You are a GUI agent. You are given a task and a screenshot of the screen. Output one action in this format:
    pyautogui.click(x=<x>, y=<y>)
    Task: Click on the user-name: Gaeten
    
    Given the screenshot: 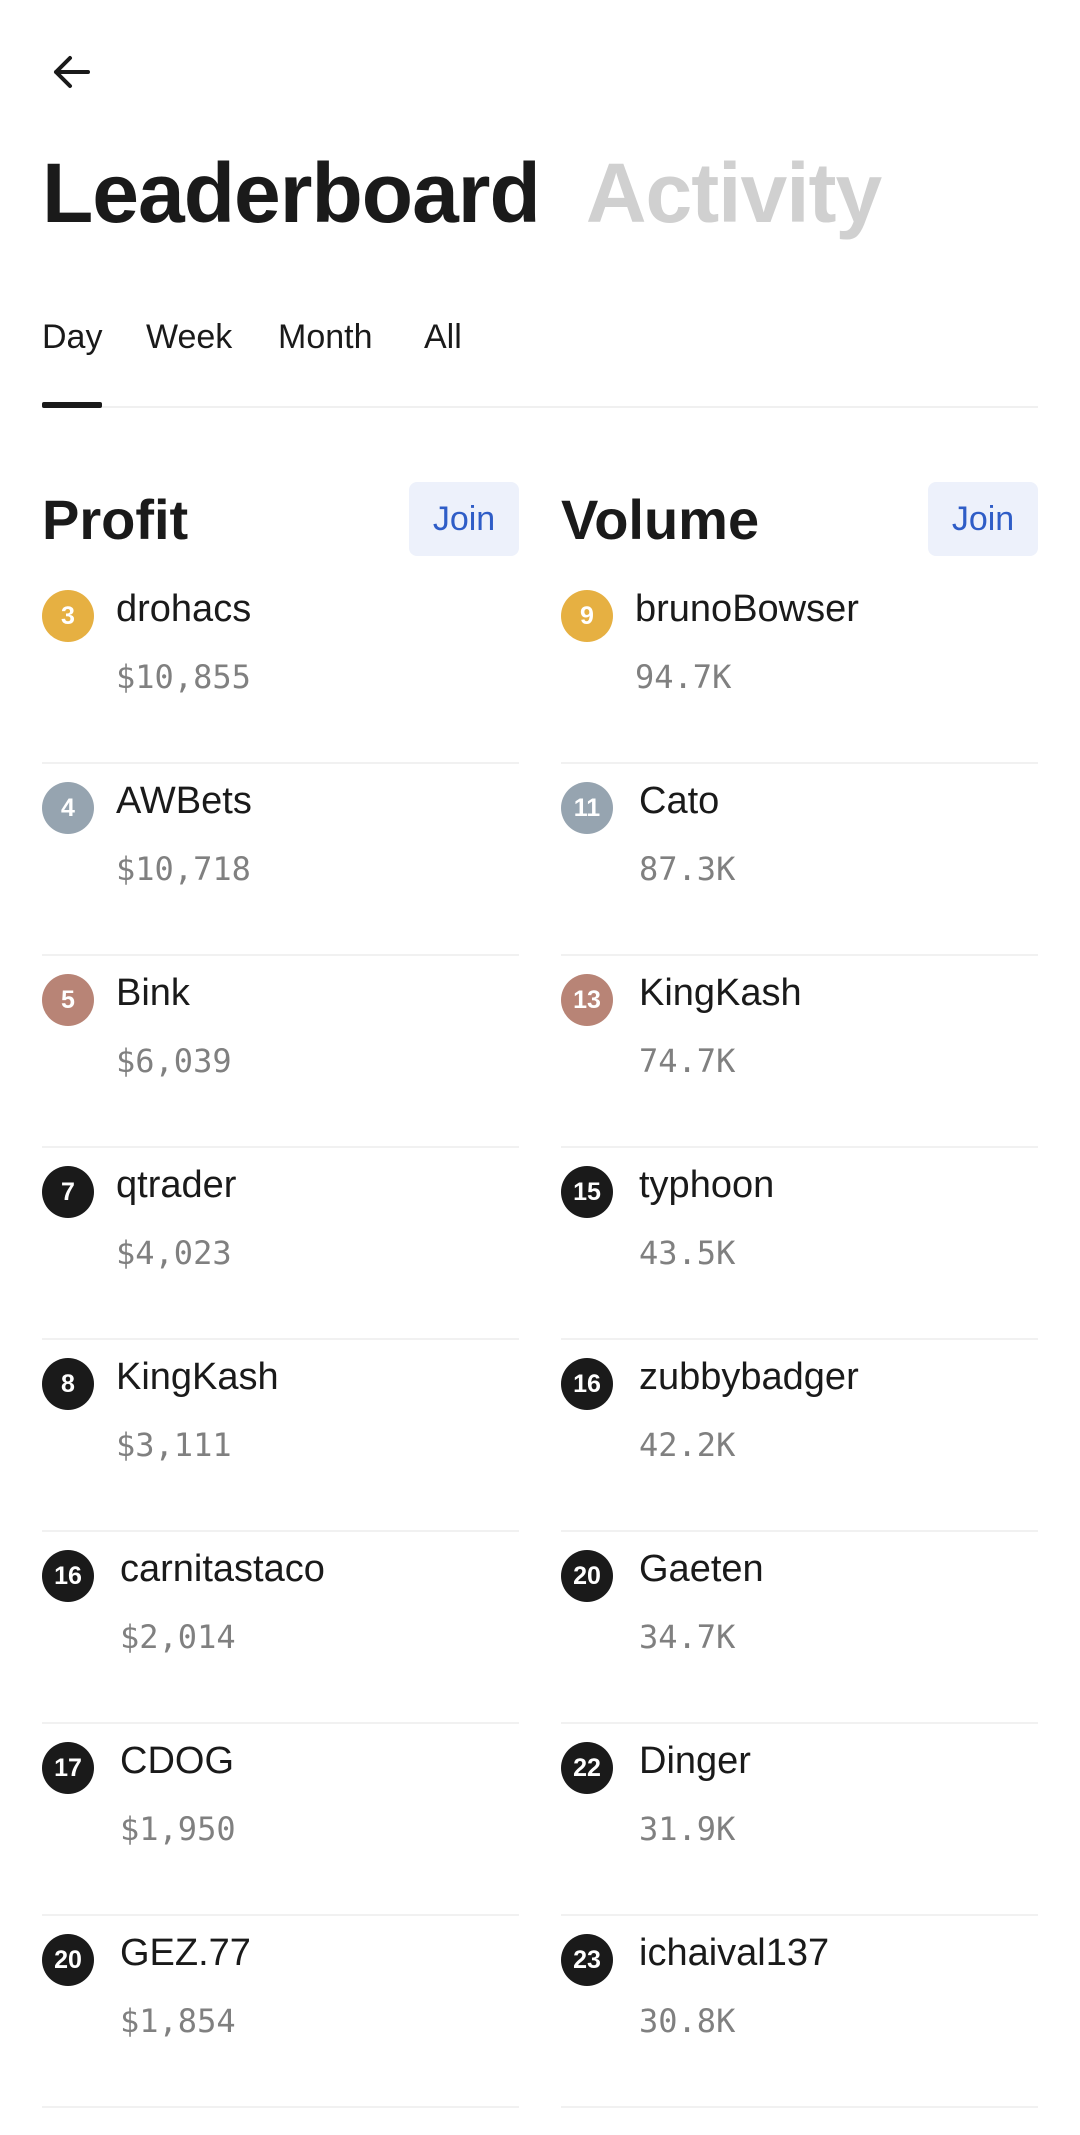 What is the action you would take?
    pyautogui.click(x=701, y=1569)
    